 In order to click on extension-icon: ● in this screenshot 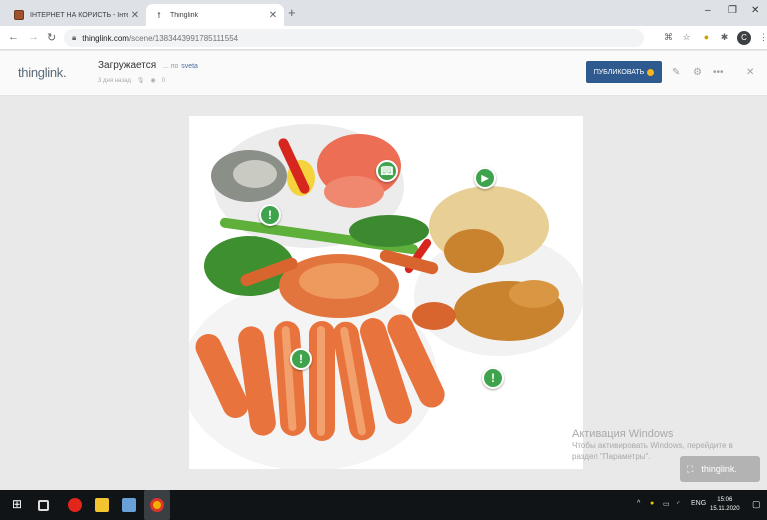, I will do `click(706, 37)`.